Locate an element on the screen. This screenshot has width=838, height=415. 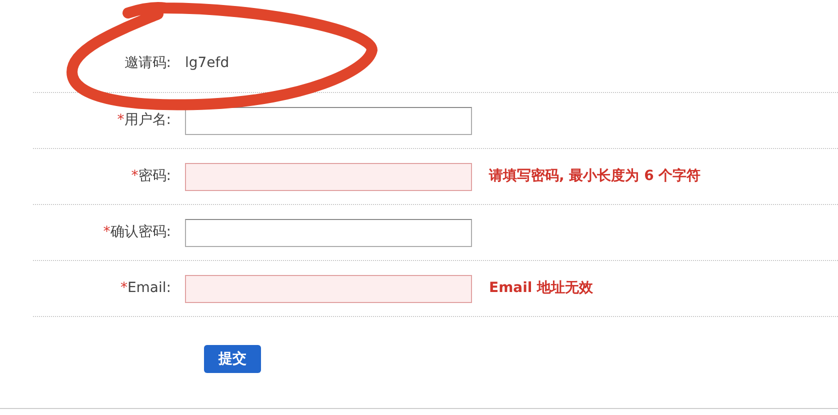
submit-button: 提交 is located at coordinates (232, 359).